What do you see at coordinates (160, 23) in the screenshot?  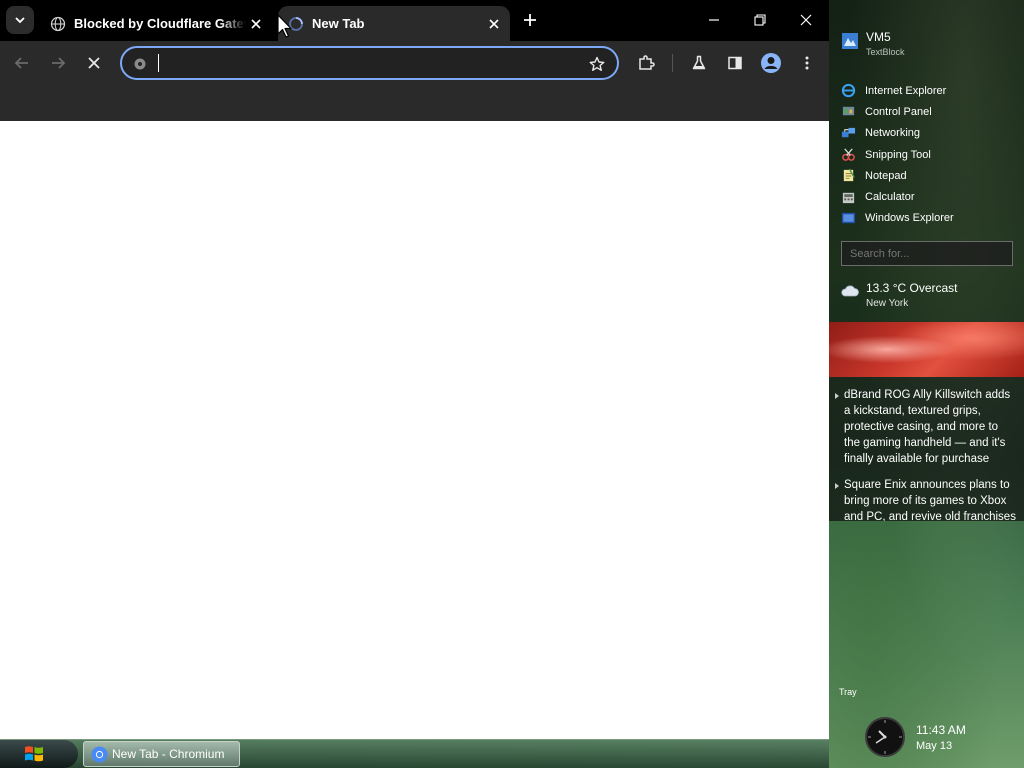 I see `tab-title: Blocked by Cloudflare Gateway` at bounding box center [160, 23].